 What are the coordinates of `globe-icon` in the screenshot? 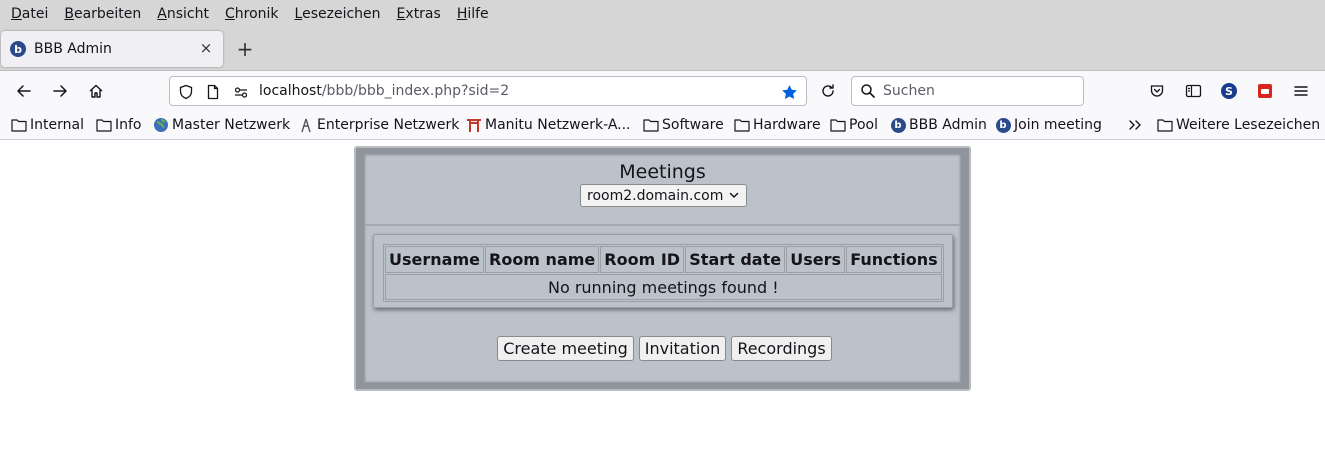 It's located at (161, 125).